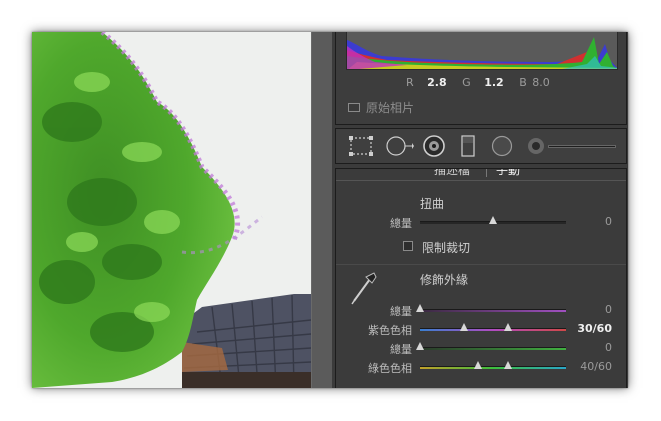  I want to click on show-original-checkbox, so click(354, 107).